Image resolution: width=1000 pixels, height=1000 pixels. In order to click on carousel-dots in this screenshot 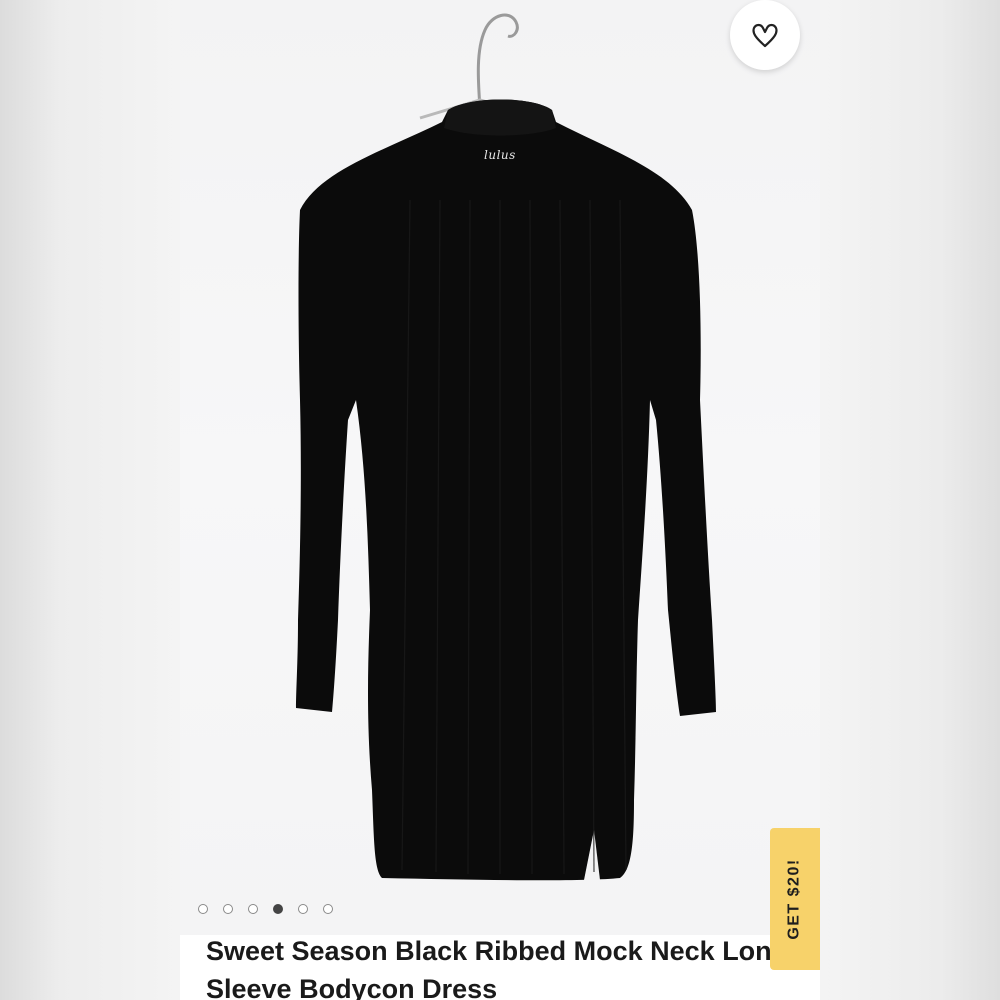, I will do `click(265, 909)`.